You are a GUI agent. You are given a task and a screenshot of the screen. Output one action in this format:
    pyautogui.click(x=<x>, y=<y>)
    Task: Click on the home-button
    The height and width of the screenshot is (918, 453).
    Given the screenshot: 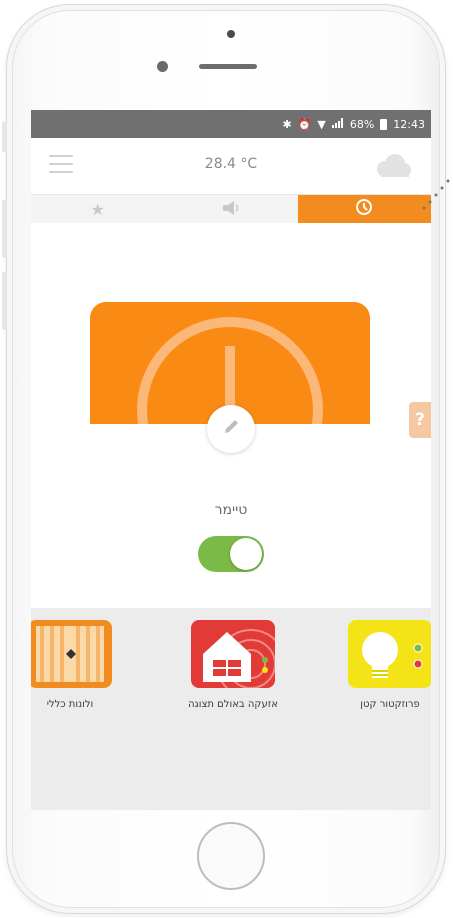 What is the action you would take?
    pyautogui.click(x=231, y=856)
    